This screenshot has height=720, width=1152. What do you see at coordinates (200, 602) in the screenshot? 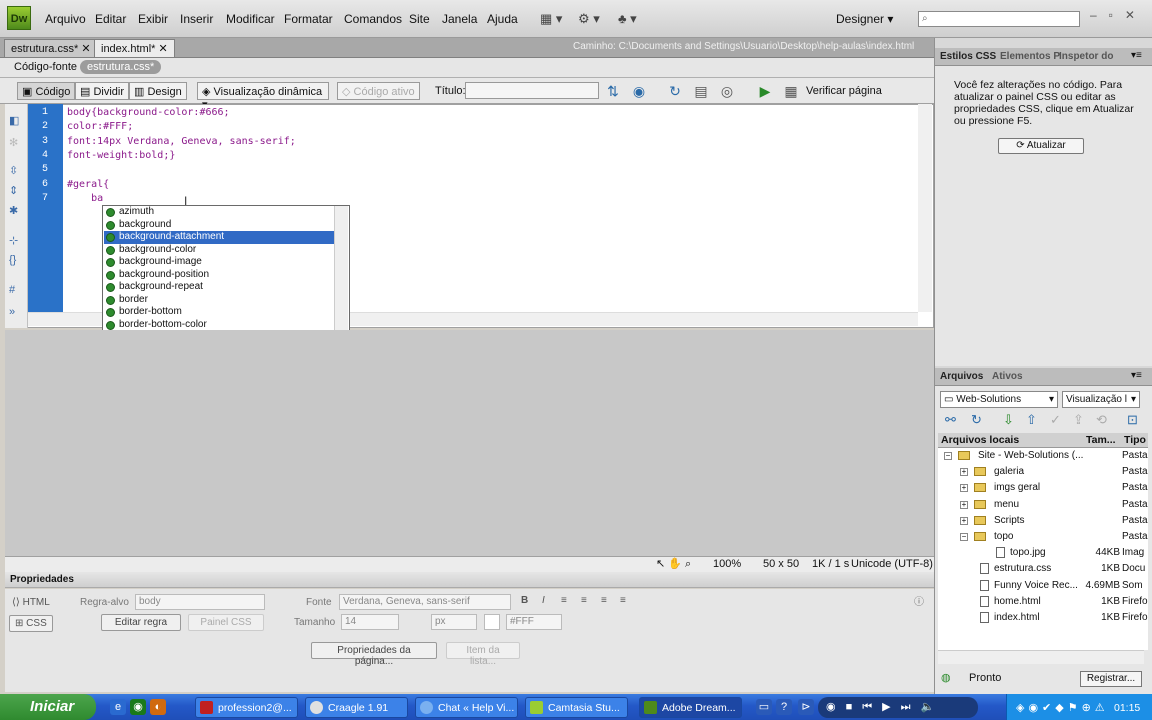
I see `target-rule-select: body` at bounding box center [200, 602].